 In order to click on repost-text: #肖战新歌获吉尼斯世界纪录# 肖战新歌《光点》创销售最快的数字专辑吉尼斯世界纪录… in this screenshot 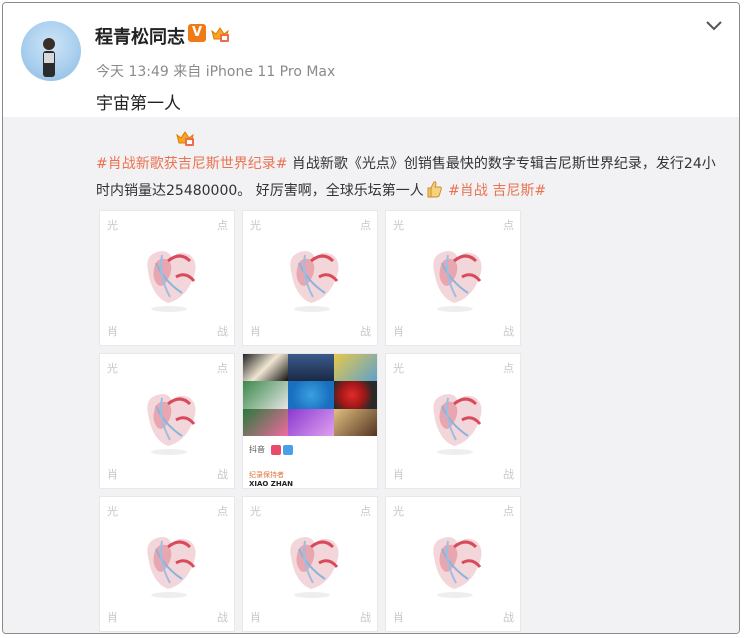, I will do `click(411, 178)`.